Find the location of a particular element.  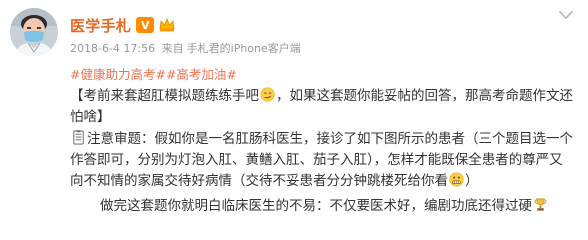

source-prefix: 来自 is located at coordinates (172, 48).